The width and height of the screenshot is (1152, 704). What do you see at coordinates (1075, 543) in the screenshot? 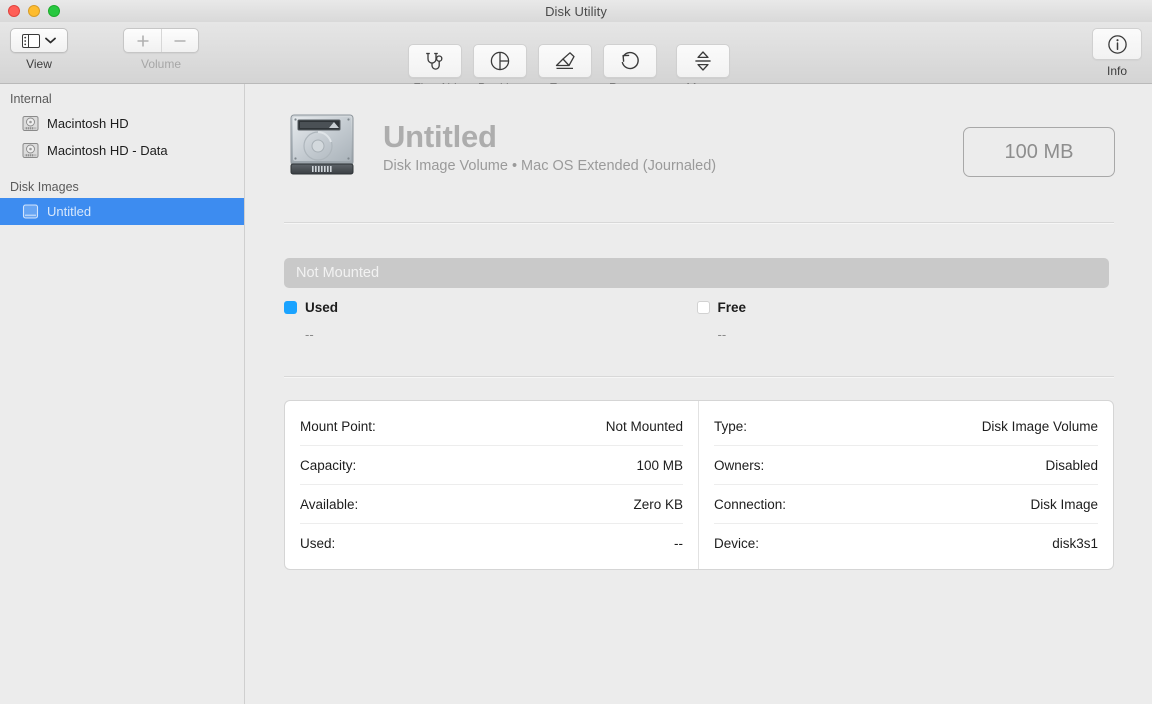
I see `info-value: disk3s1` at bounding box center [1075, 543].